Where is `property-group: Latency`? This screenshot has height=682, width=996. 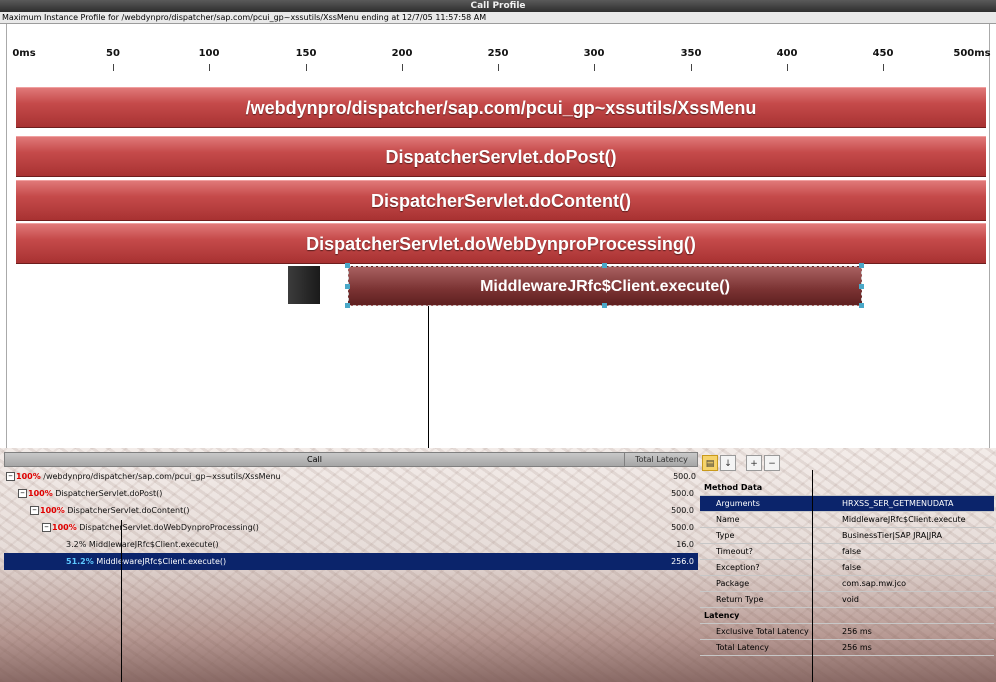
property-group: Latency is located at coordinates (847, 616).